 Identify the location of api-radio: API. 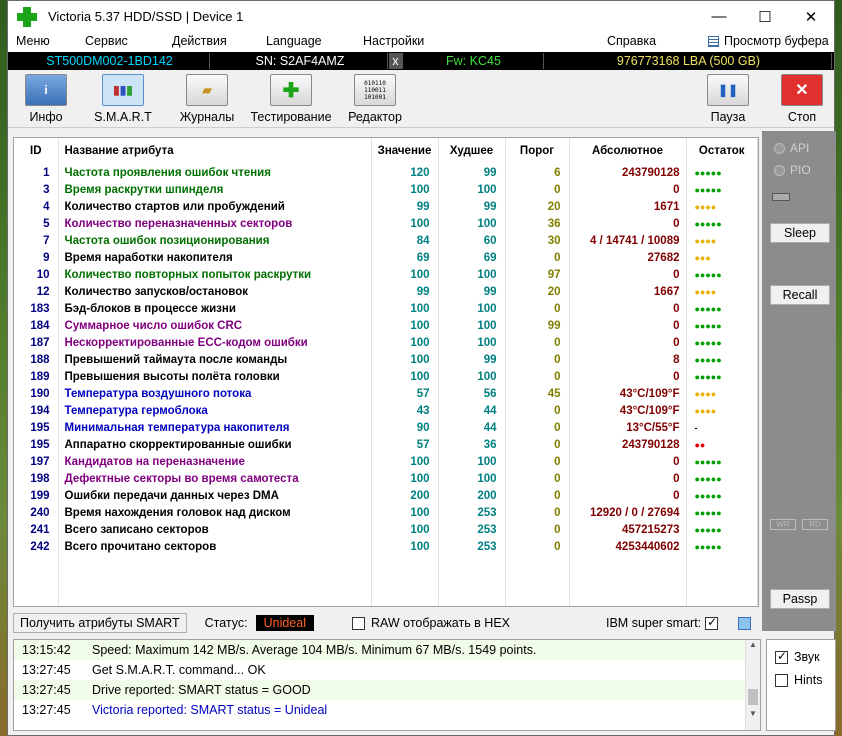
(791, 148).